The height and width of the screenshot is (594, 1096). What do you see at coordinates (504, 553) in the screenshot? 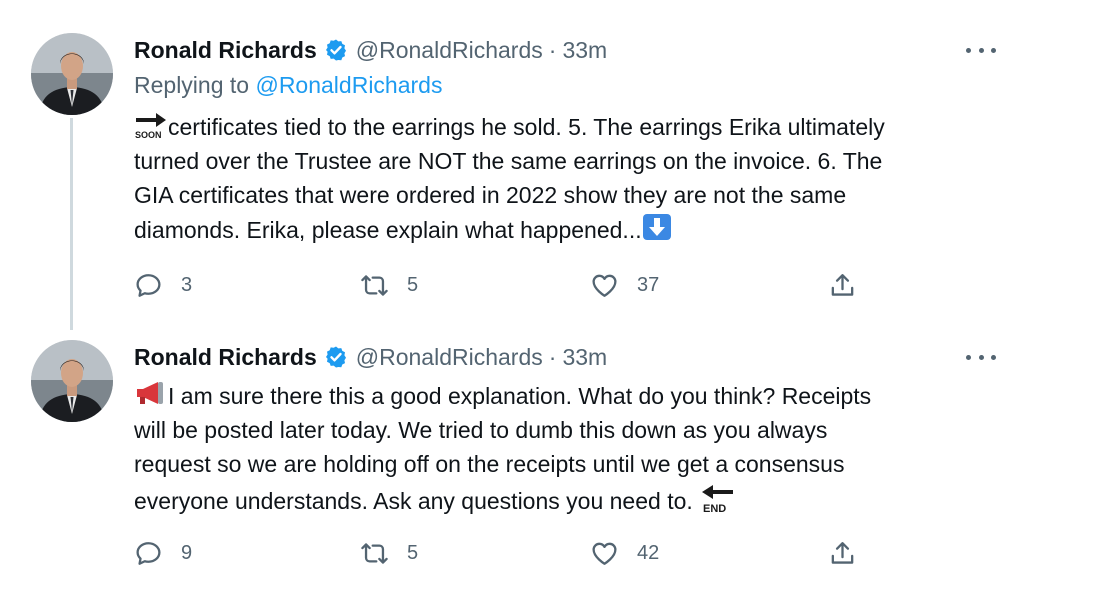
I see `tweet-actions: 9 5 42` at bounding box center [504, 553].